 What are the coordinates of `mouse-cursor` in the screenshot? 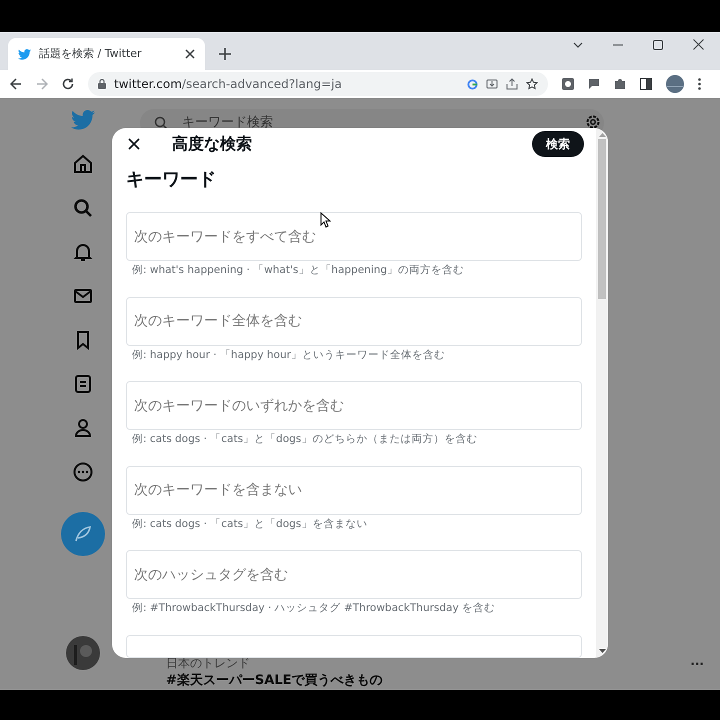 It's located at (325, 220).